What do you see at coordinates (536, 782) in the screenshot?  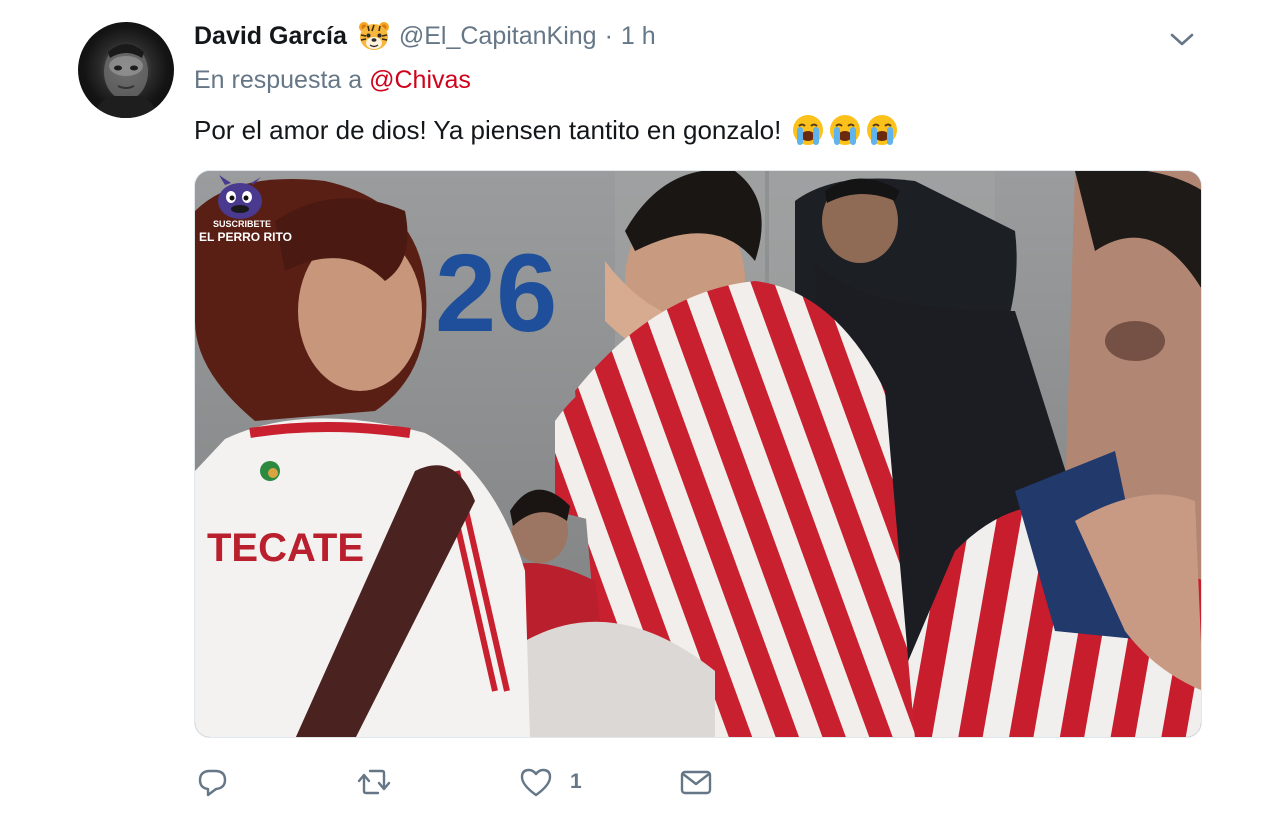 I see `heart-icon` at bounding box center [536, 782].